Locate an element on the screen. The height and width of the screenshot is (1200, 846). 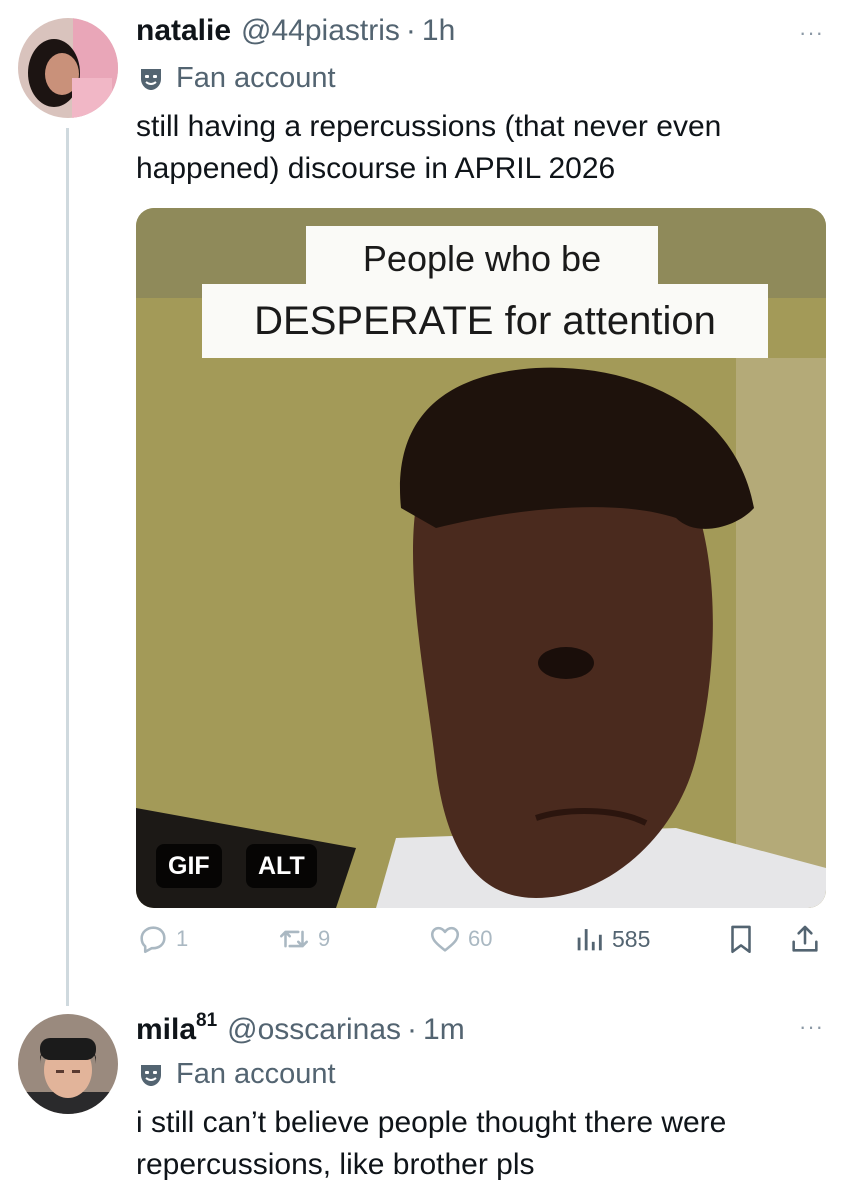
views-button: 585 is located at coordinates (611, 939).